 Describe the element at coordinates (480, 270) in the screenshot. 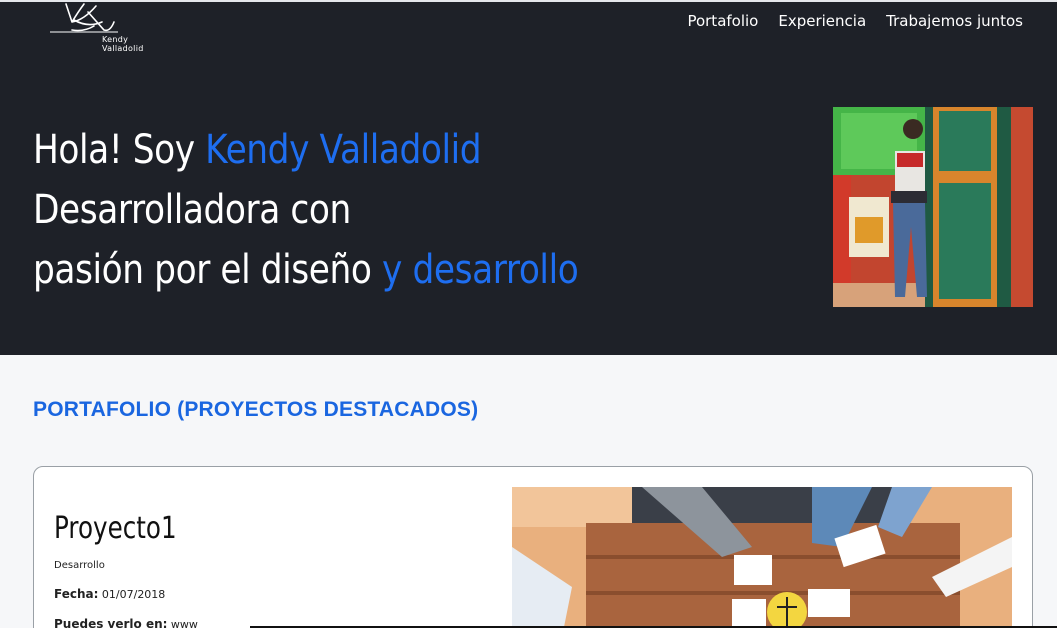

I see `headline-development: y desarrollo` at that location.